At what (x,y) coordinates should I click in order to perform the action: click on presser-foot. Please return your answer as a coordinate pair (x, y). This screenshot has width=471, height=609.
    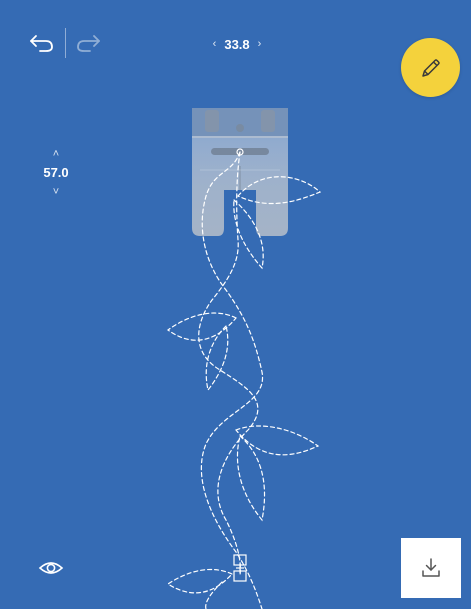
    Looking at the image, I should click on (240, 172).